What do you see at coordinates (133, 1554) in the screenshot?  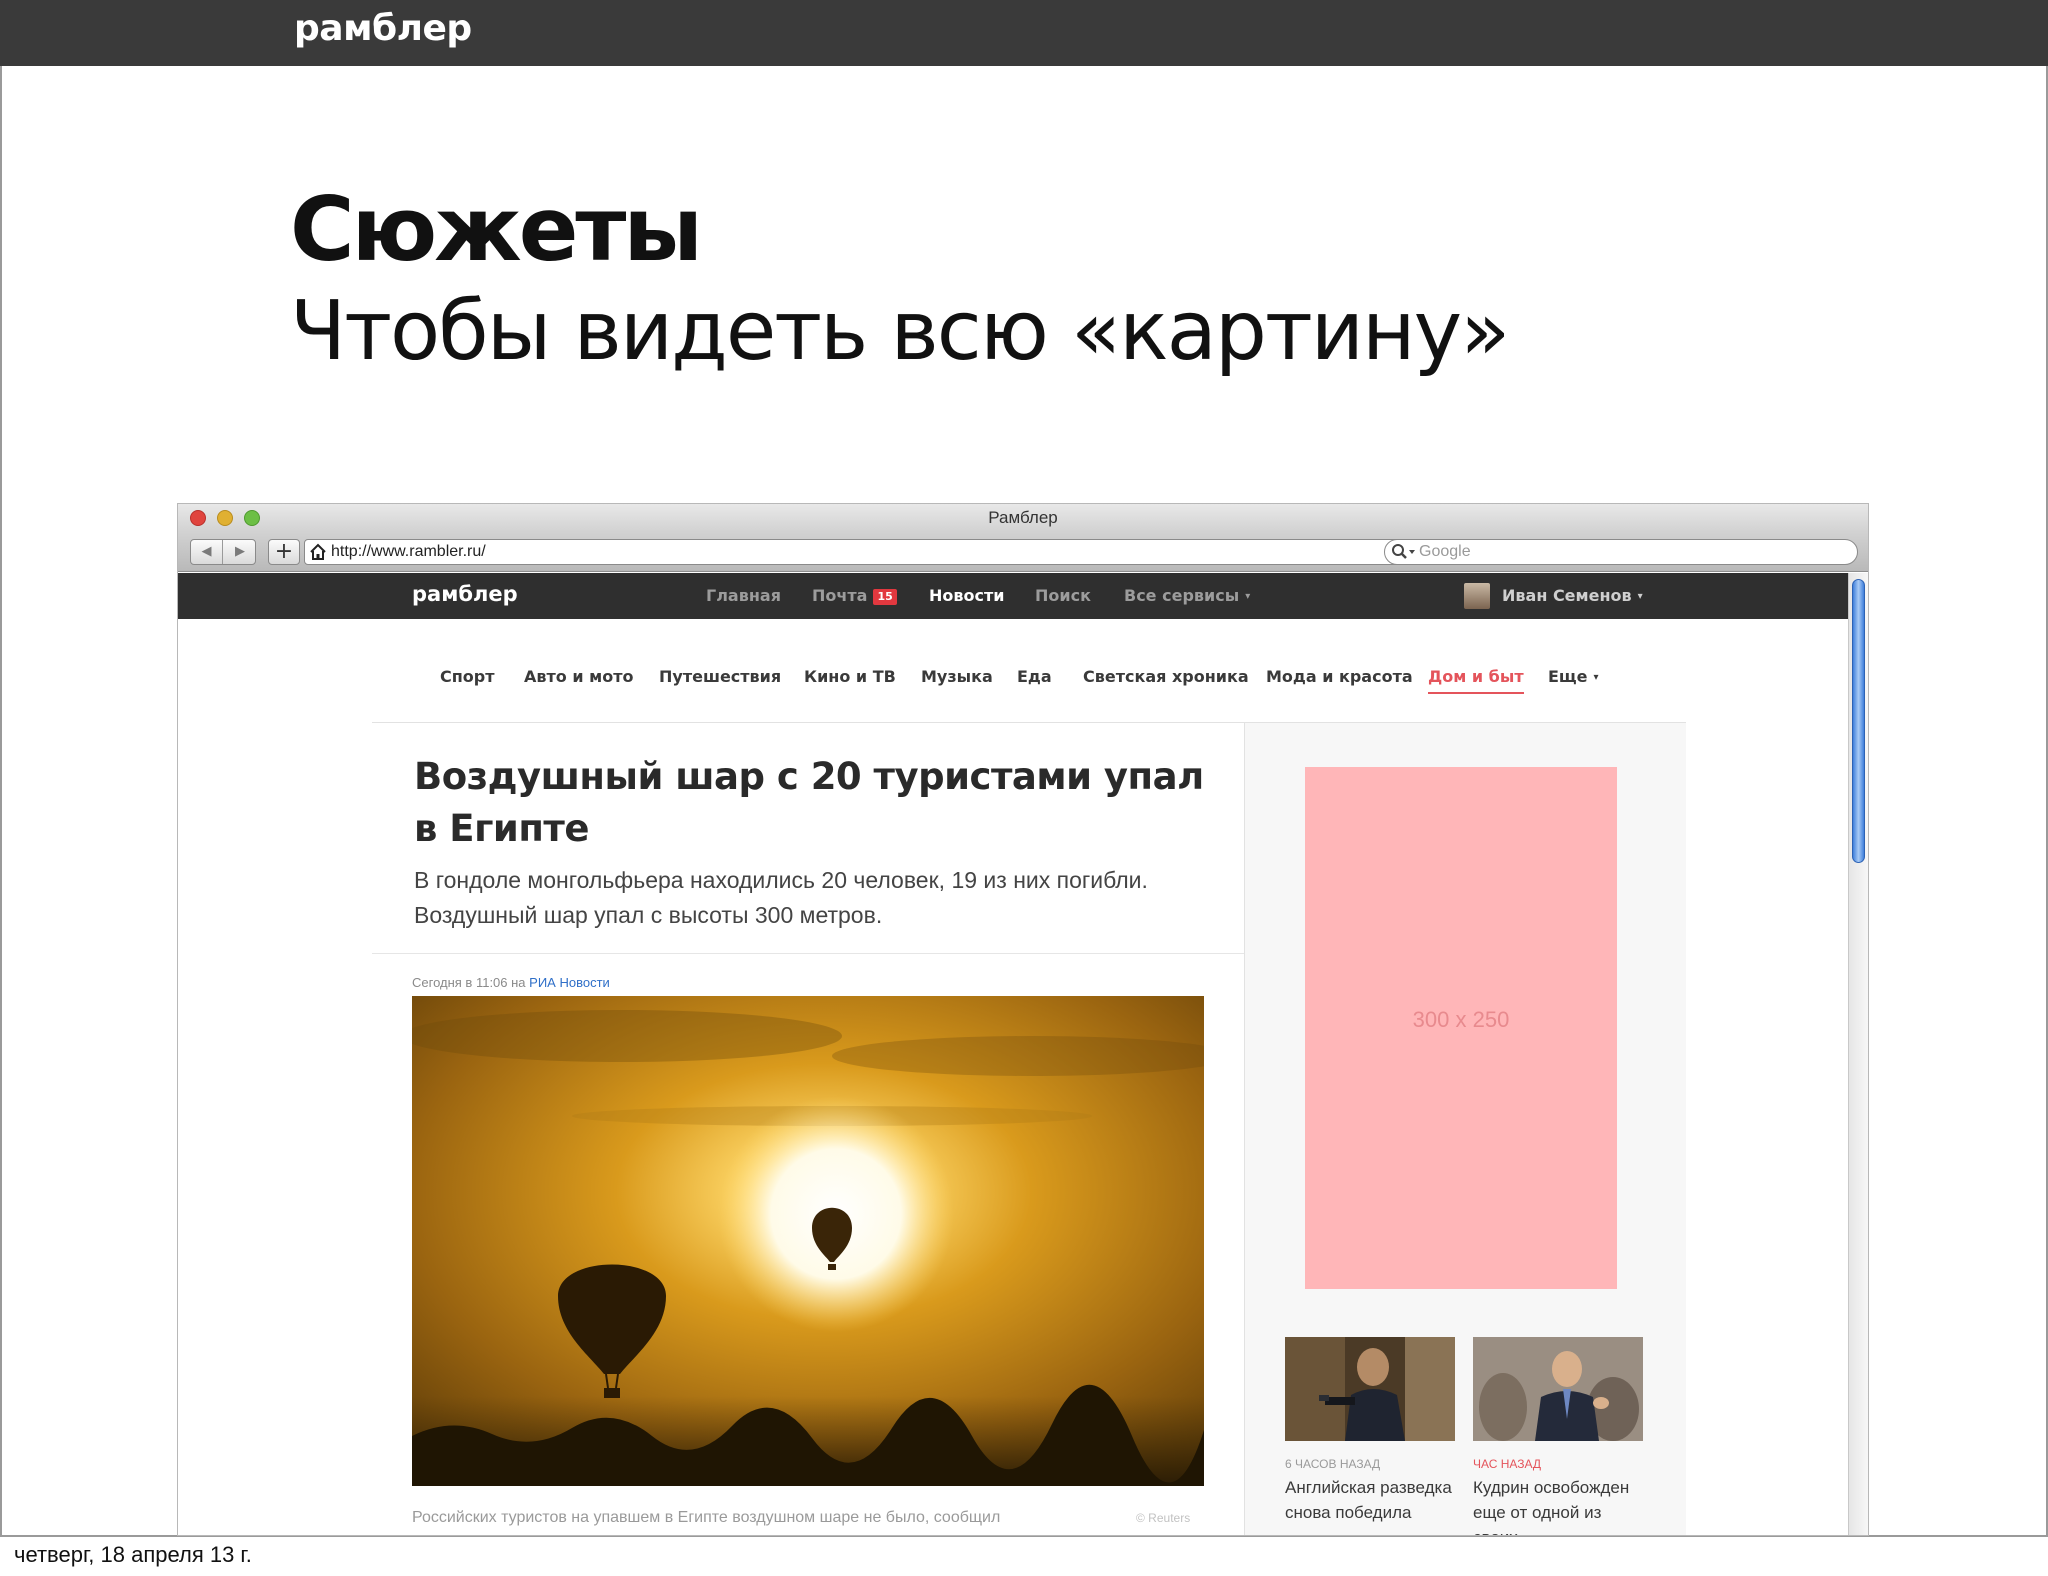 I see `slide-footer-date: четверг, 18 апреля 13 г.` at bounding box center [133, 1554].